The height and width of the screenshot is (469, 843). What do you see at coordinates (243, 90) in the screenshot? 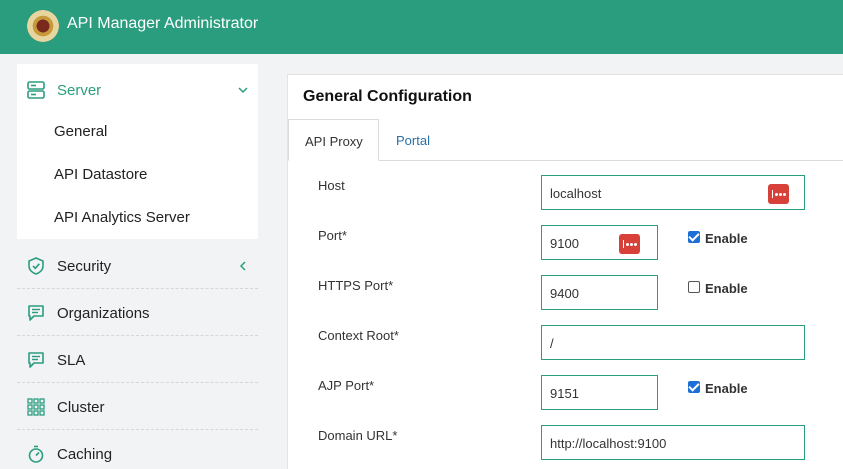
I see `chevron-down-icon` at bounding box center [243, 90].